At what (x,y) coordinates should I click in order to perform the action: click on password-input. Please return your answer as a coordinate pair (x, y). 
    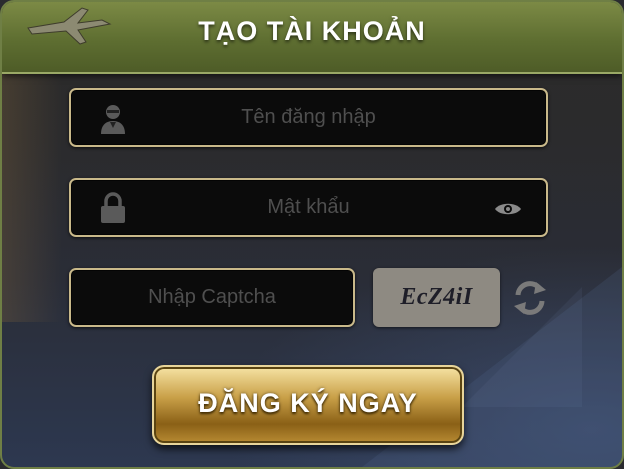
    Looking at the image, I should click on (308, 207).